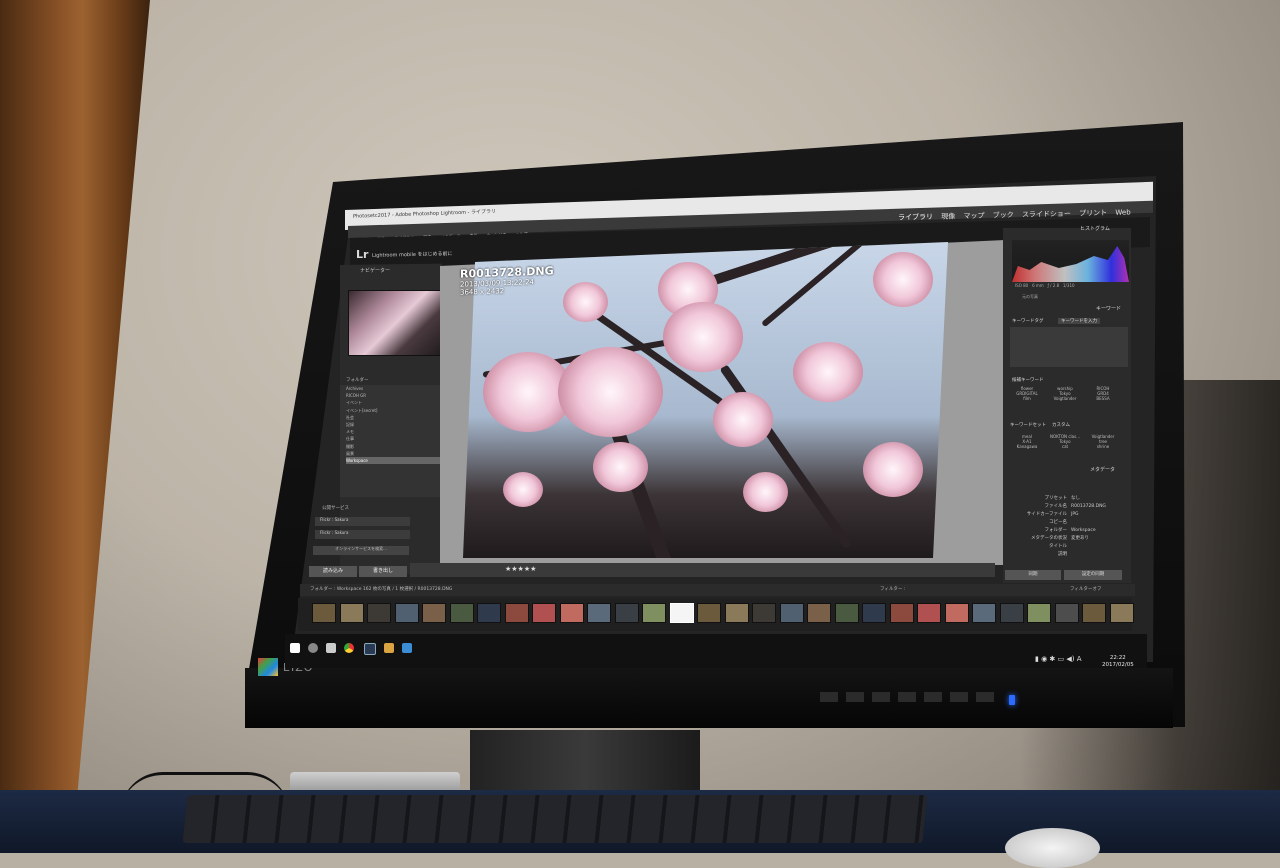  What do you see at coordinates (383, 571) in the screenshot?
I see `export-button: 書き出し` at bounding box center [383, 571].